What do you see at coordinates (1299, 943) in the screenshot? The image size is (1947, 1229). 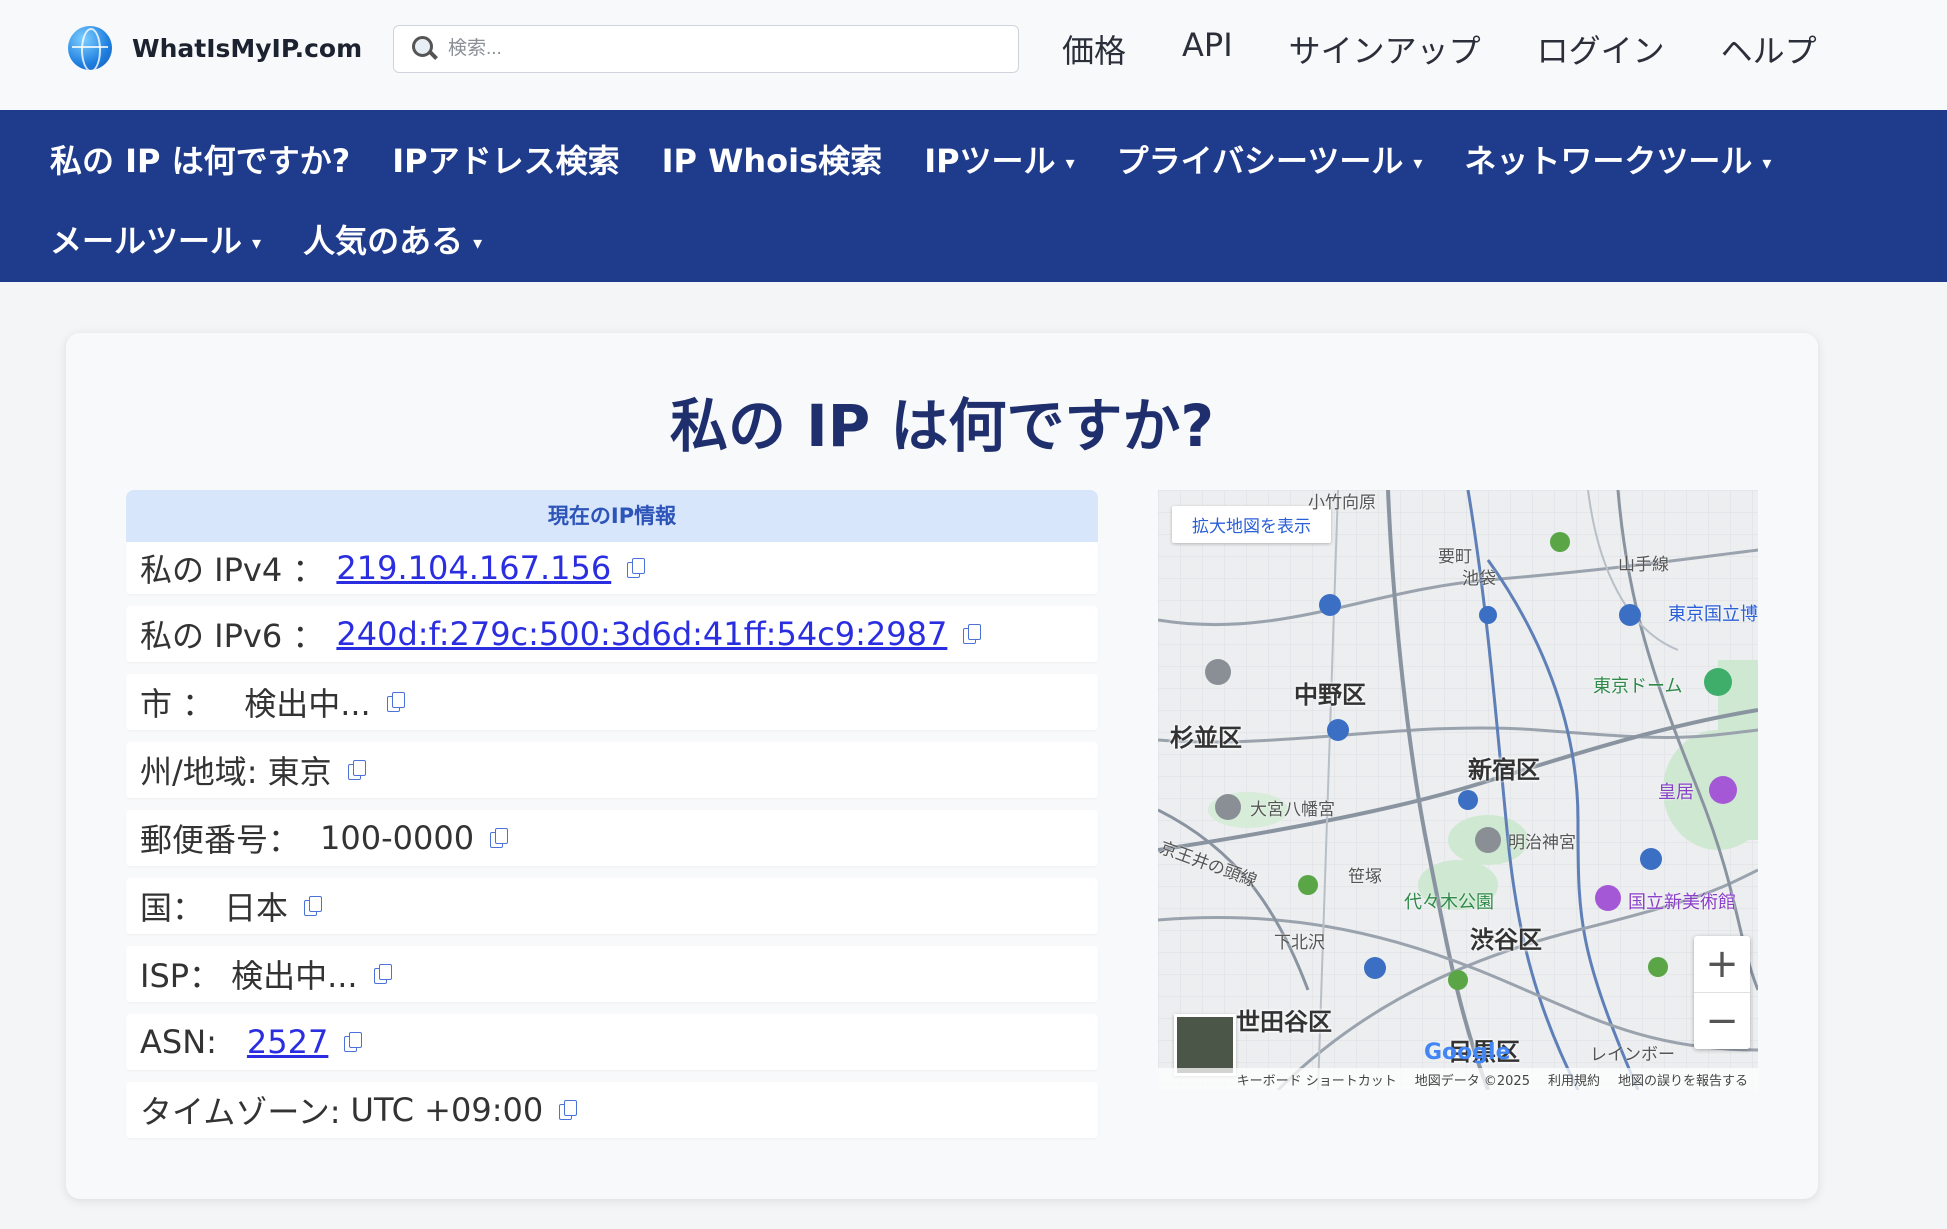 I see `map-label-shimokitazawa: 下北沢` at bounding box center [1299, 943].